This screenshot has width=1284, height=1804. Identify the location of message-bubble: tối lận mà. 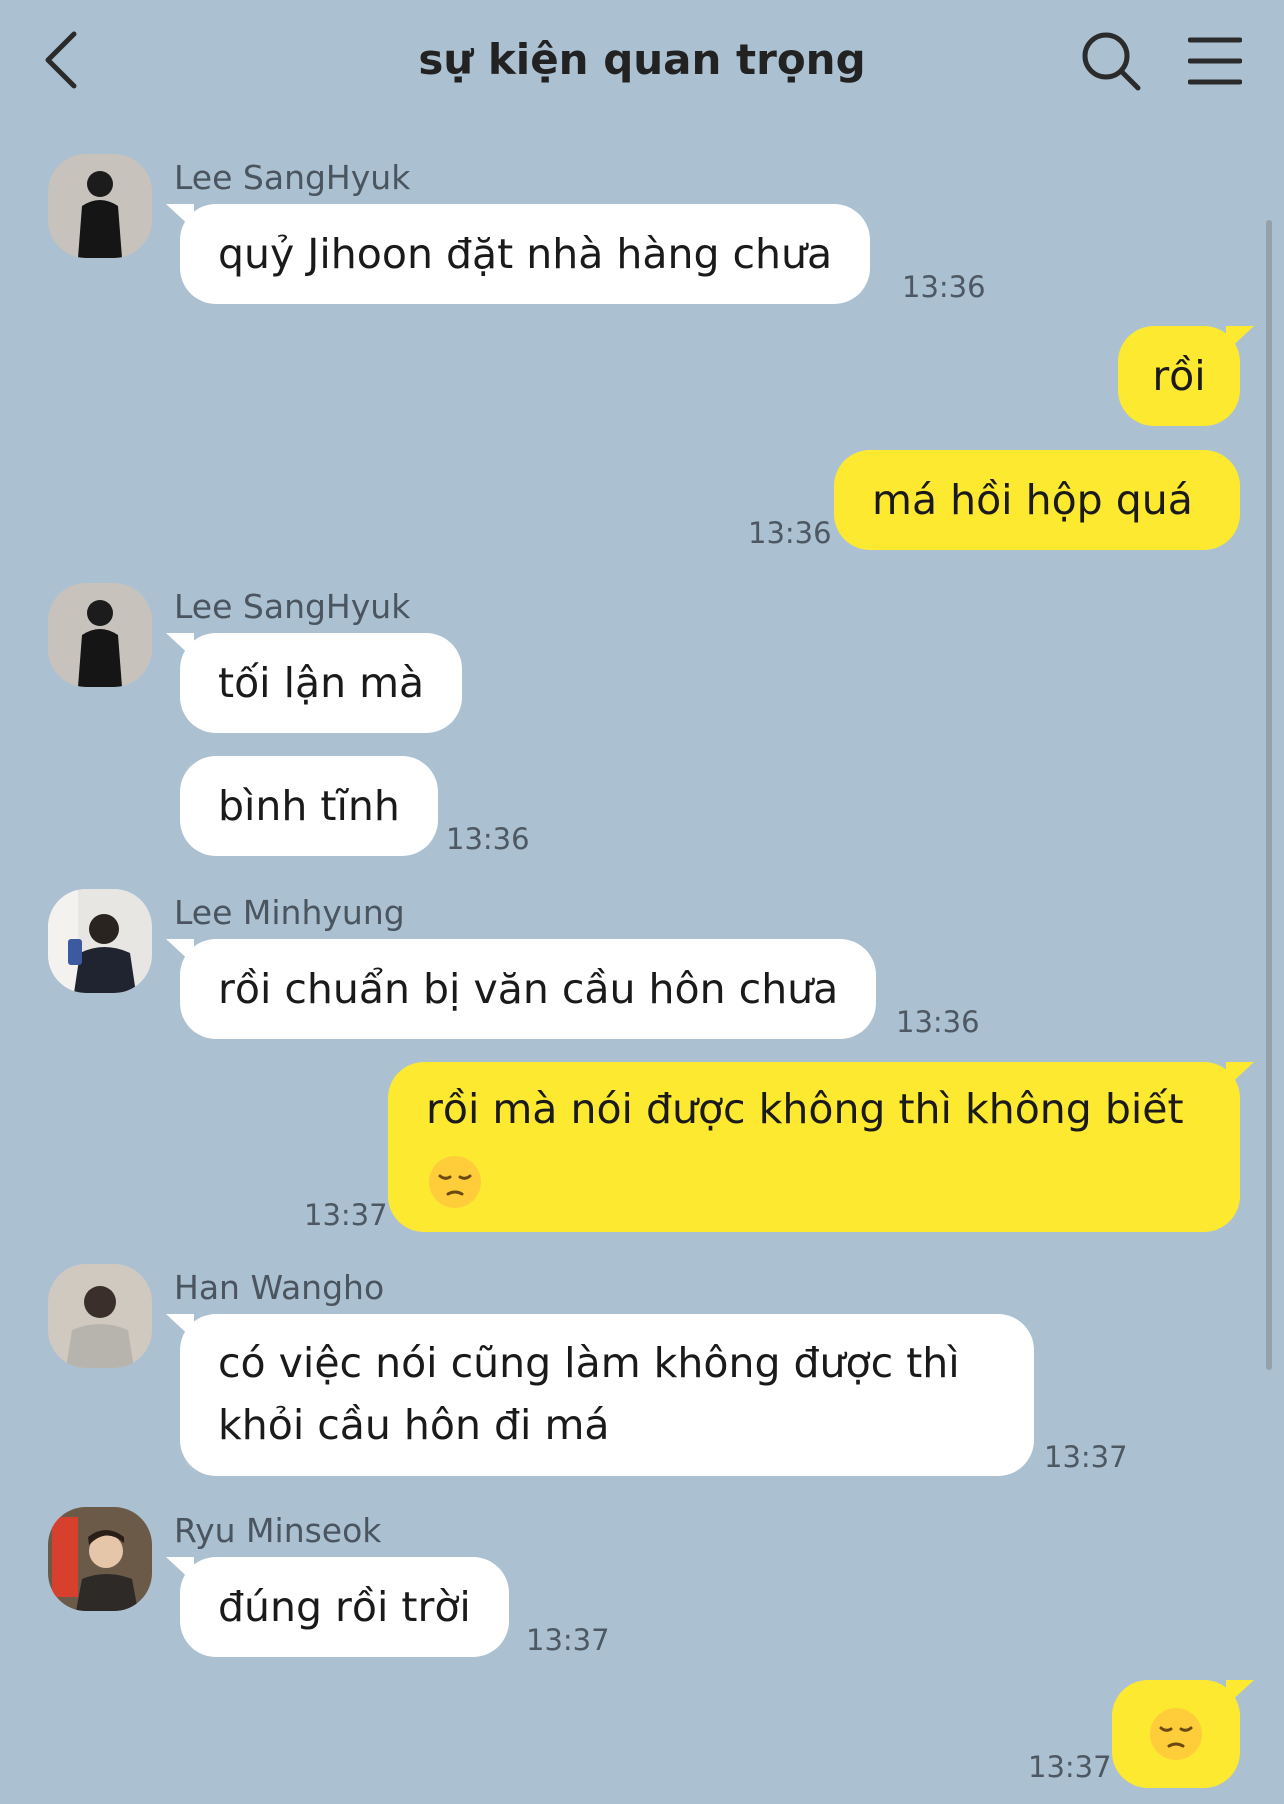
(314, 683).